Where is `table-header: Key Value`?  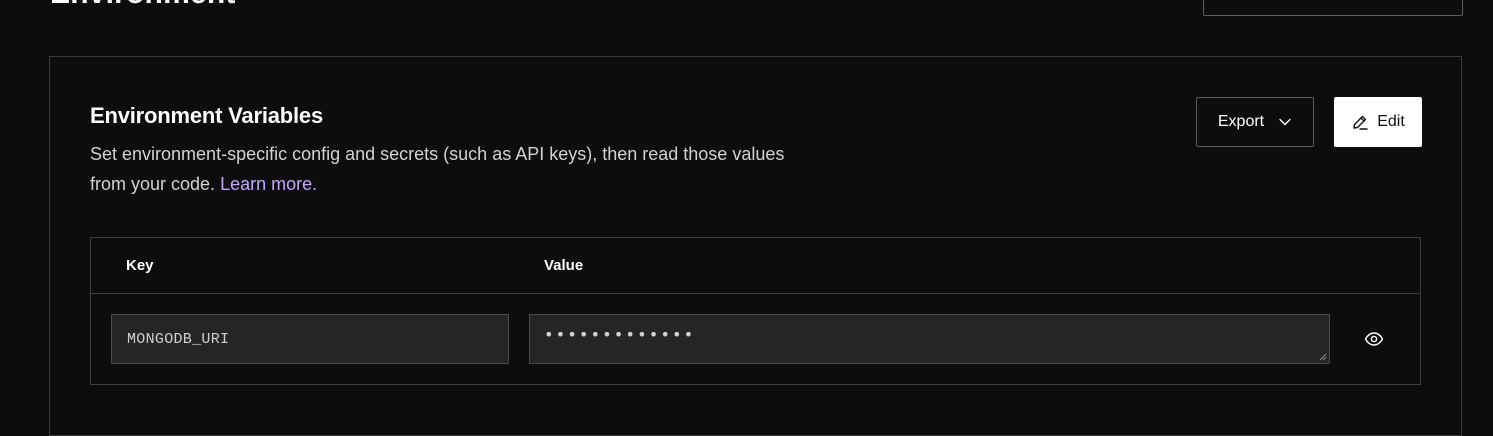 table-header: Key Value is located at coordinates (755, 266).